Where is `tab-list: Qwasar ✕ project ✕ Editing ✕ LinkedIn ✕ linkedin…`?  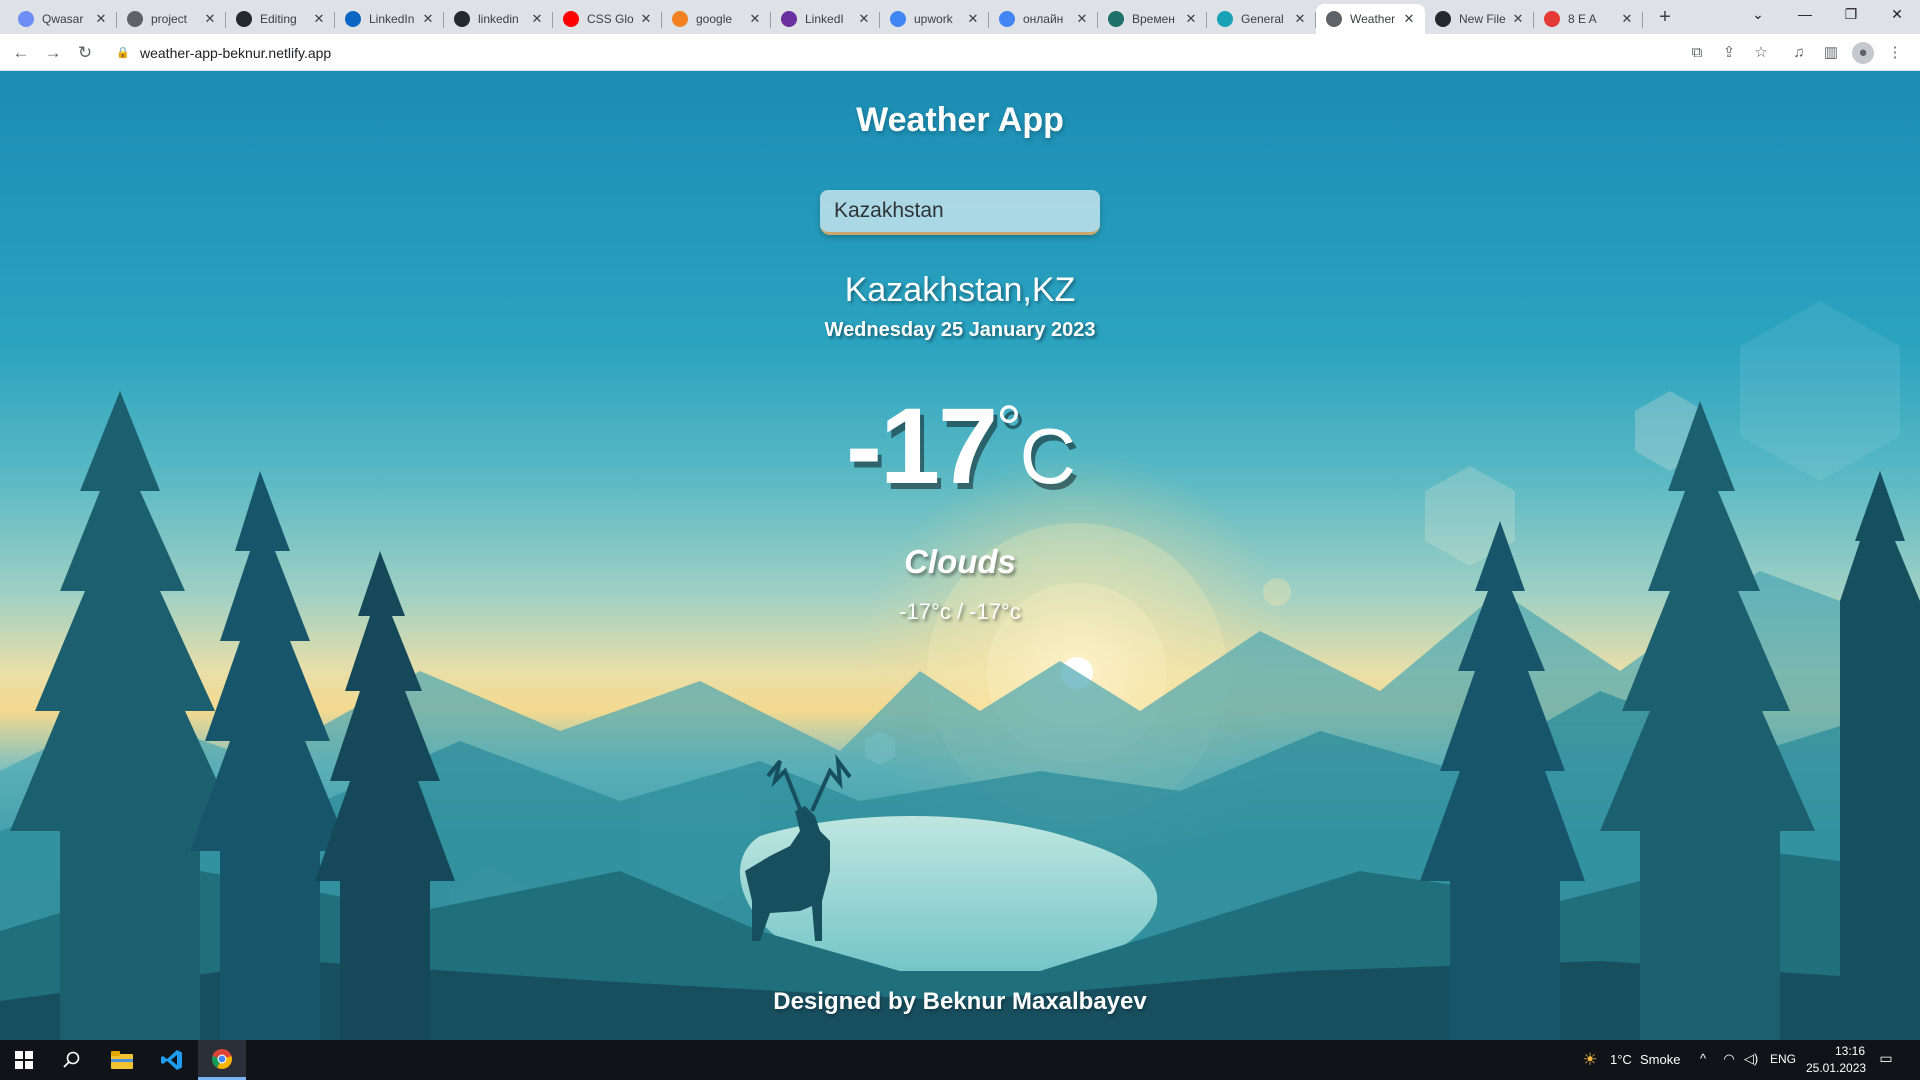
tab-list: Qwasar ✕ project ✕ Editing ✕ LinkedIn ✕ linkedin… is located at coordinates (825, 19).